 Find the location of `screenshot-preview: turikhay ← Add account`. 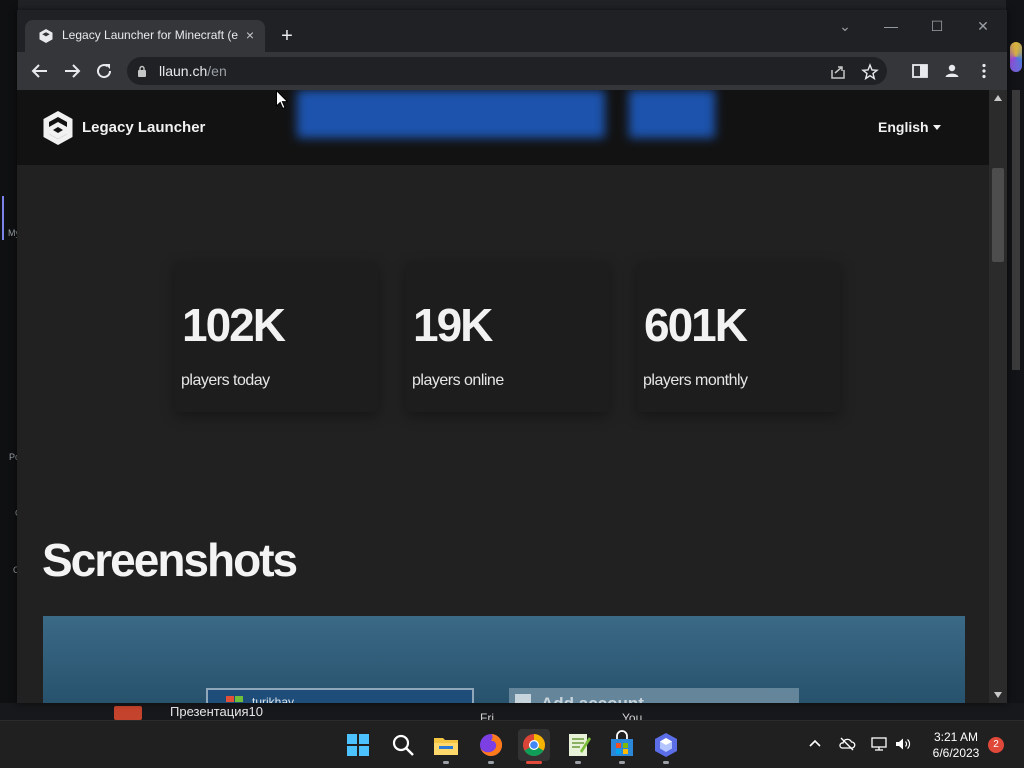

screenshot-preview: turikhay ← Add account is located at coordinates (504, 659).